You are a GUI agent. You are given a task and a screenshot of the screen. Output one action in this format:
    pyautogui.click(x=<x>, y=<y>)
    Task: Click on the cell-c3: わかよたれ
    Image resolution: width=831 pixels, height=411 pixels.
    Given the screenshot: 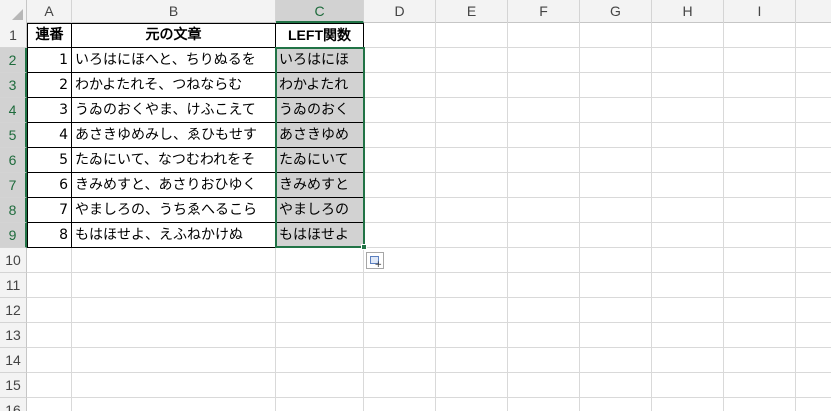 What is the action you would take?
    pyautogui.click(x=319, y=85)
    